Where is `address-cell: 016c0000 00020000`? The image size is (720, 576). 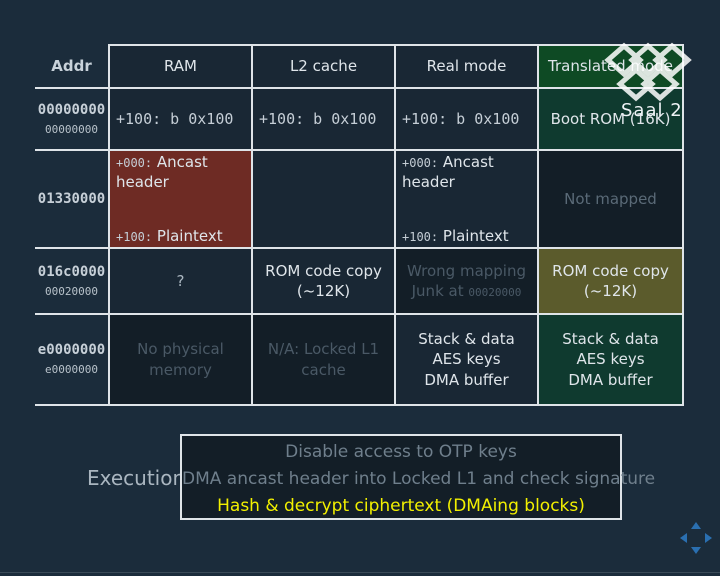 address-cell: 016c0000 00020000 is located at coordinates (72, 281).